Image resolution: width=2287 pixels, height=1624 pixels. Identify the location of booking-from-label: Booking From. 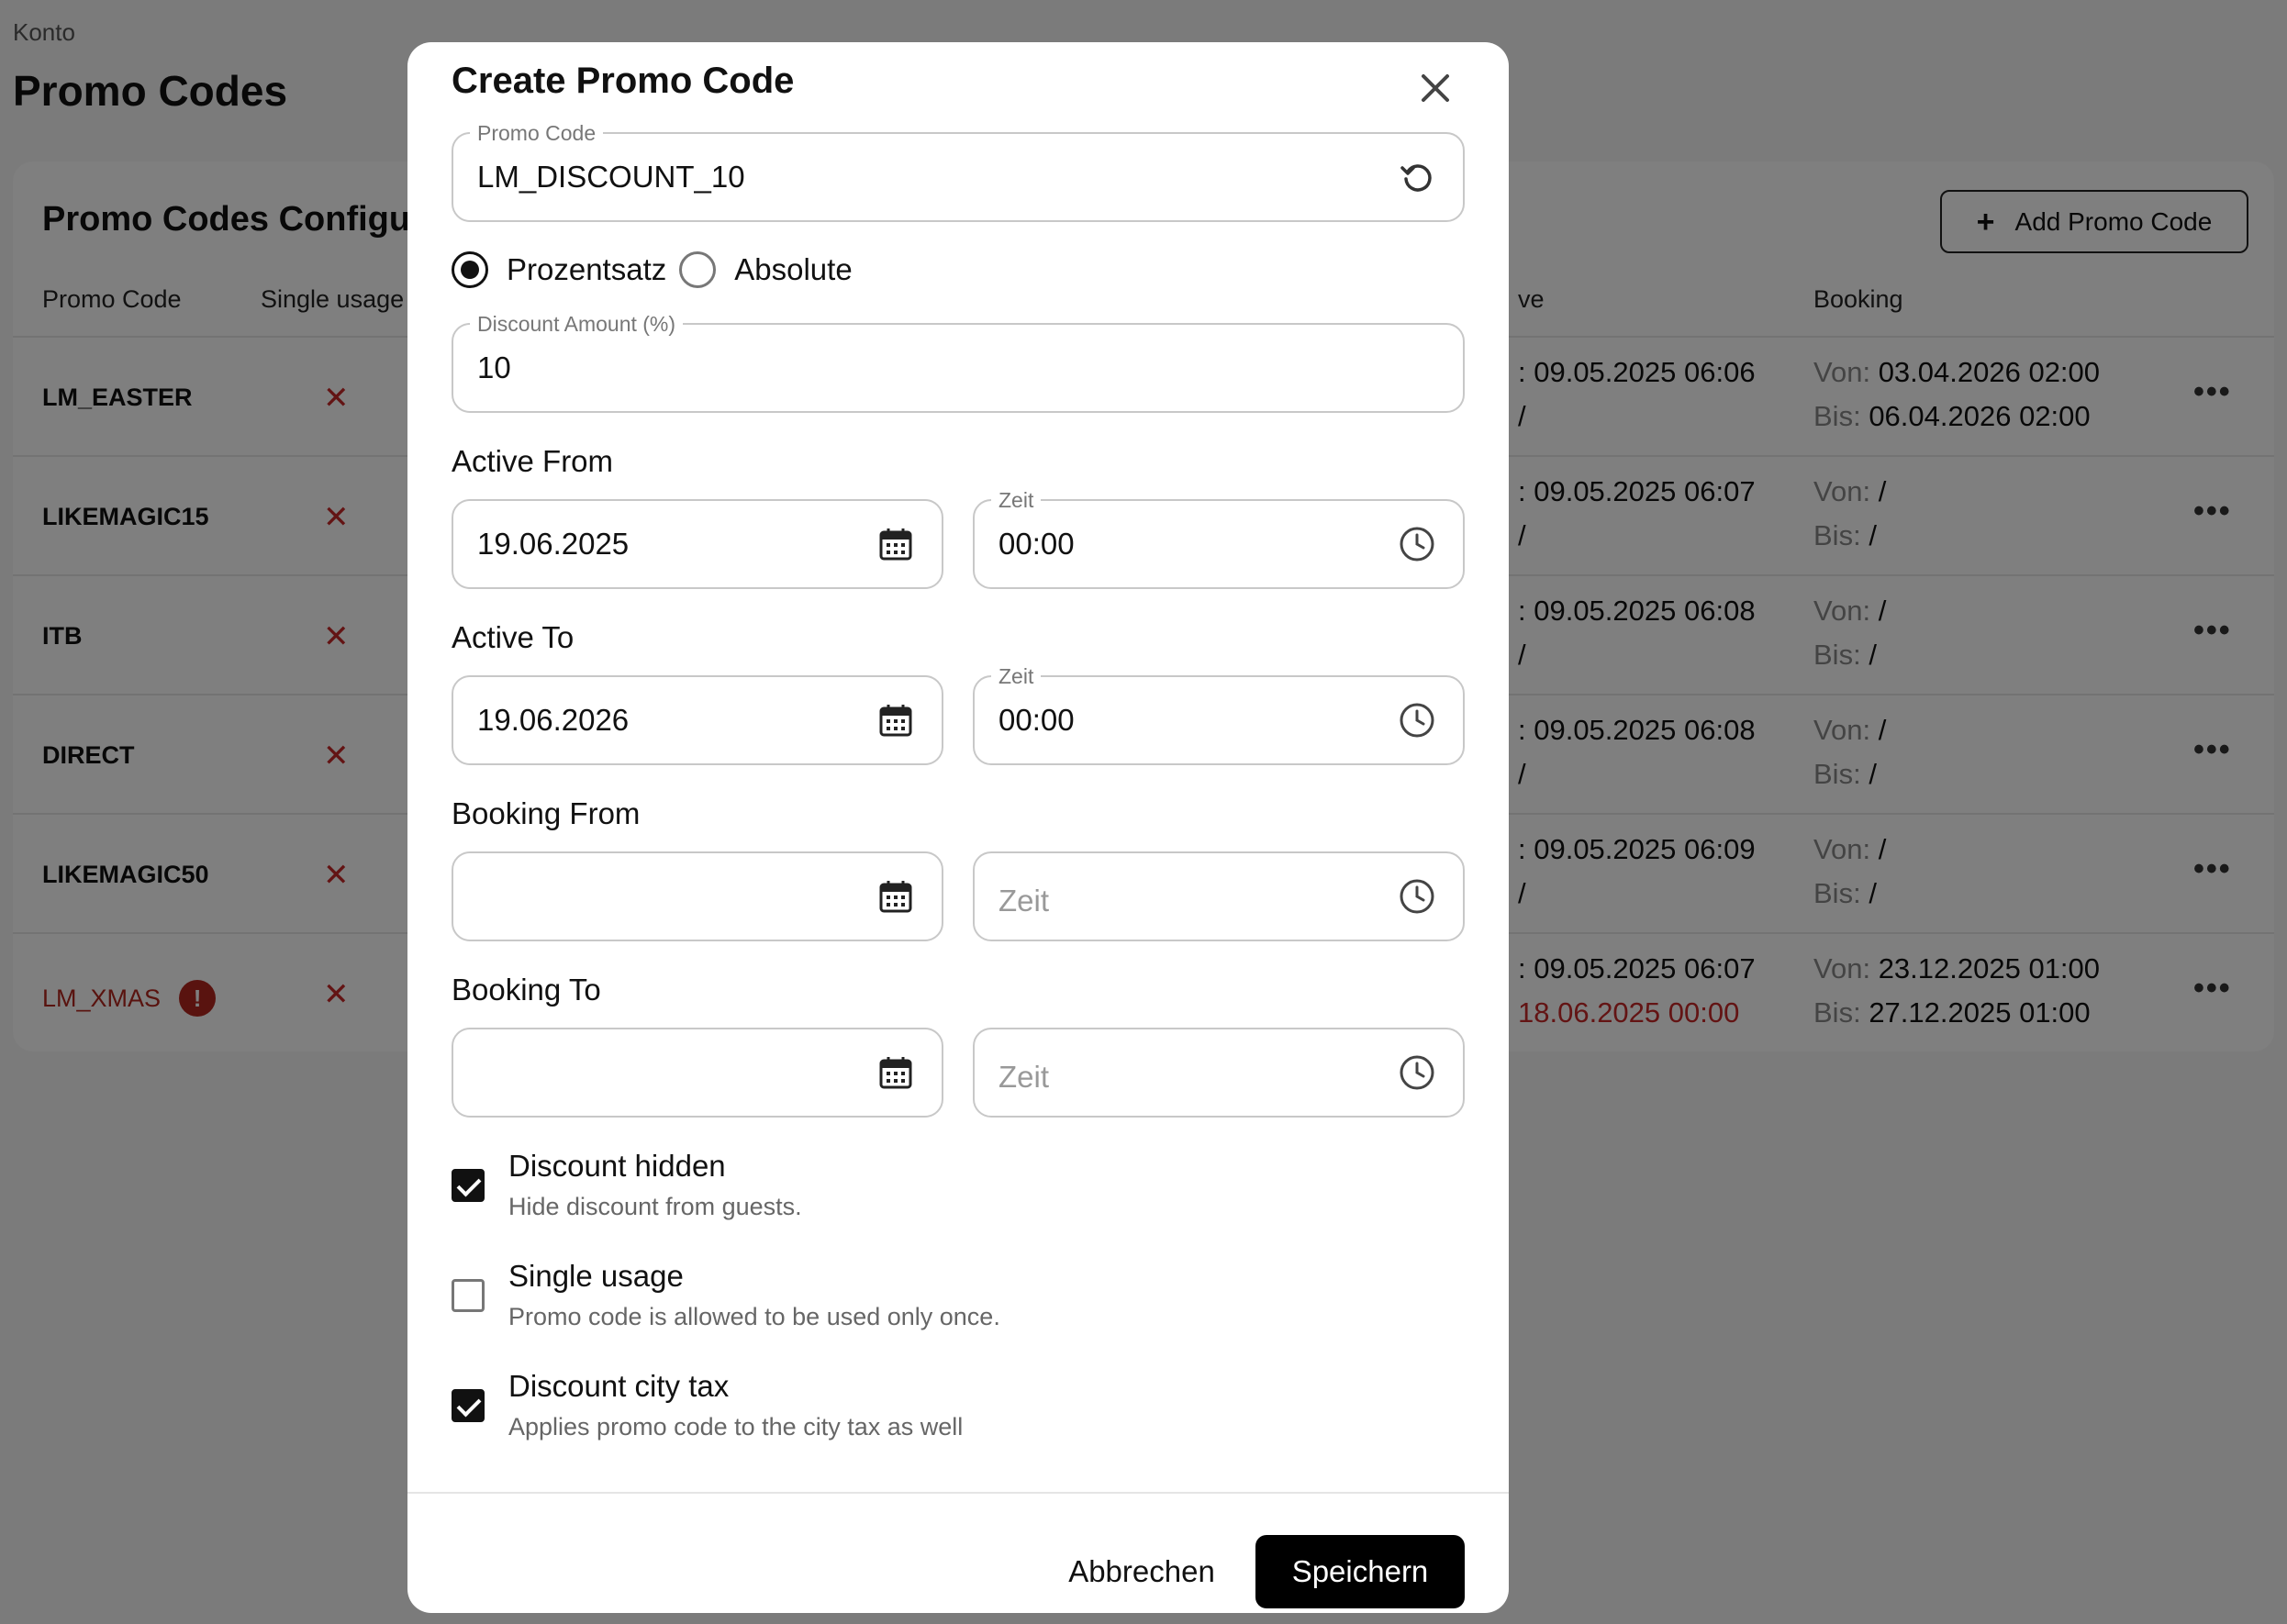
(547, 813).